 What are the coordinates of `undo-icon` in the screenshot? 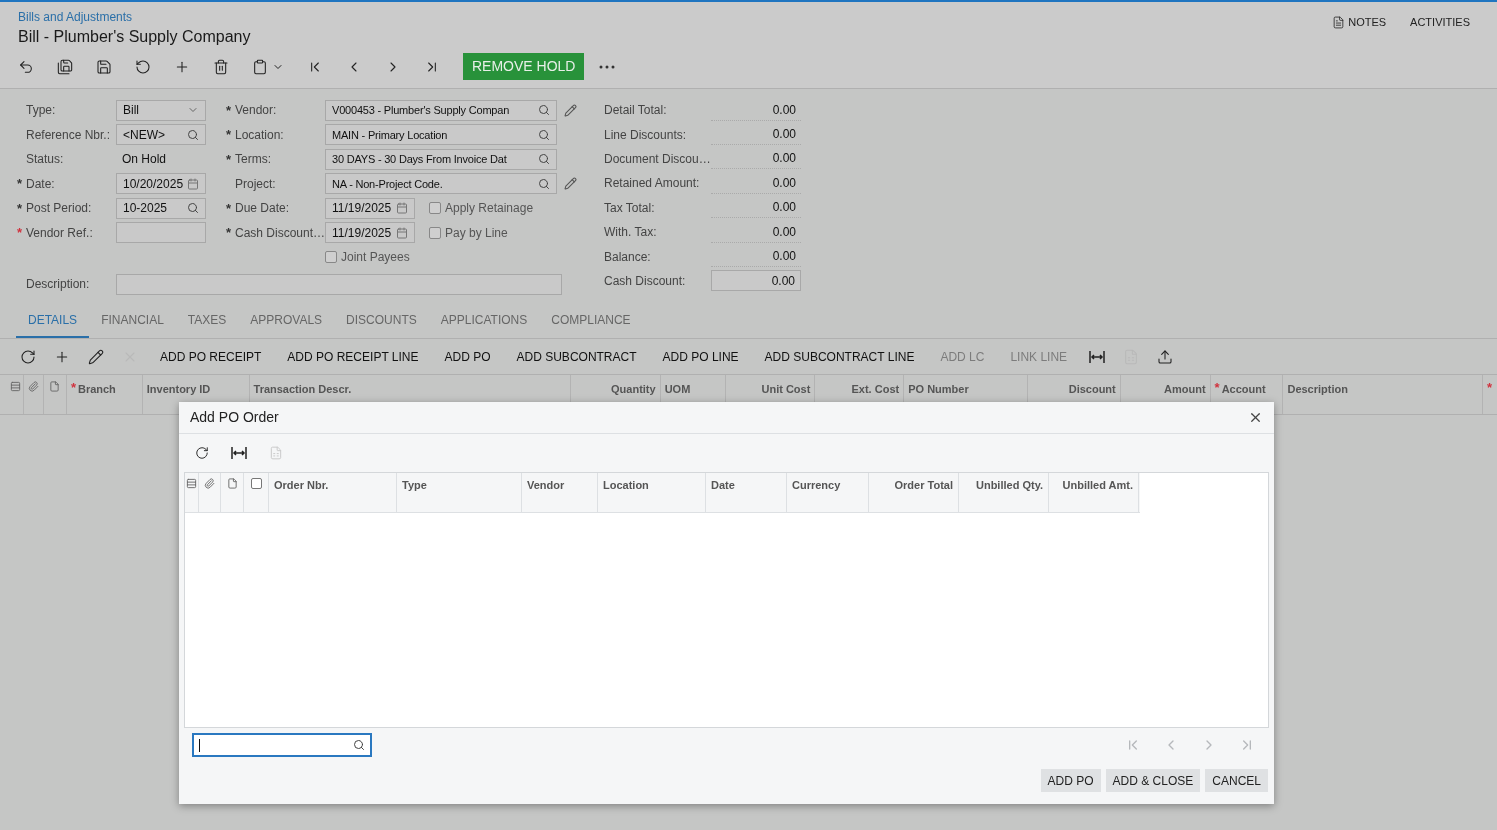 It's located at (143, 66).